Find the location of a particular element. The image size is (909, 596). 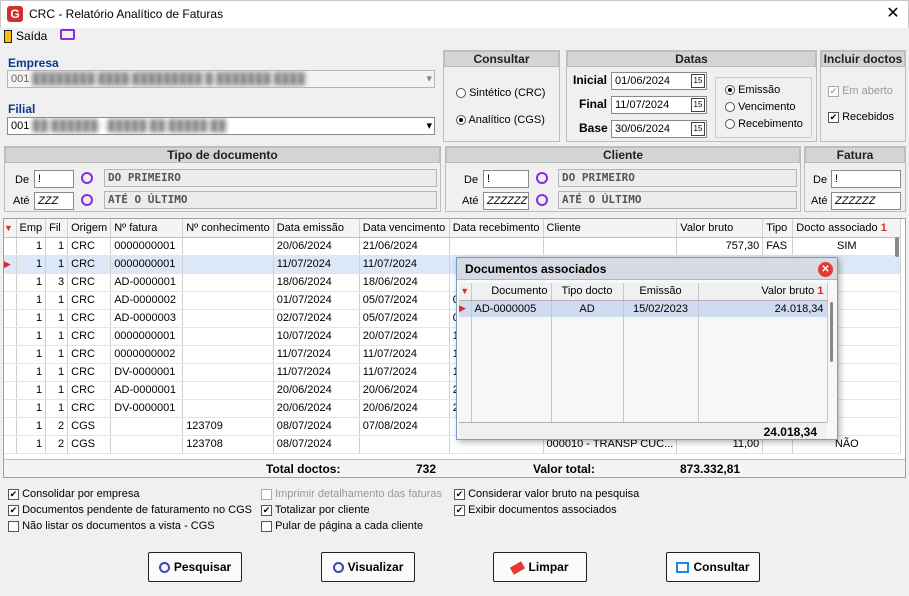

table-cell: 08/07/2024 is located at coordinates (316, 426).